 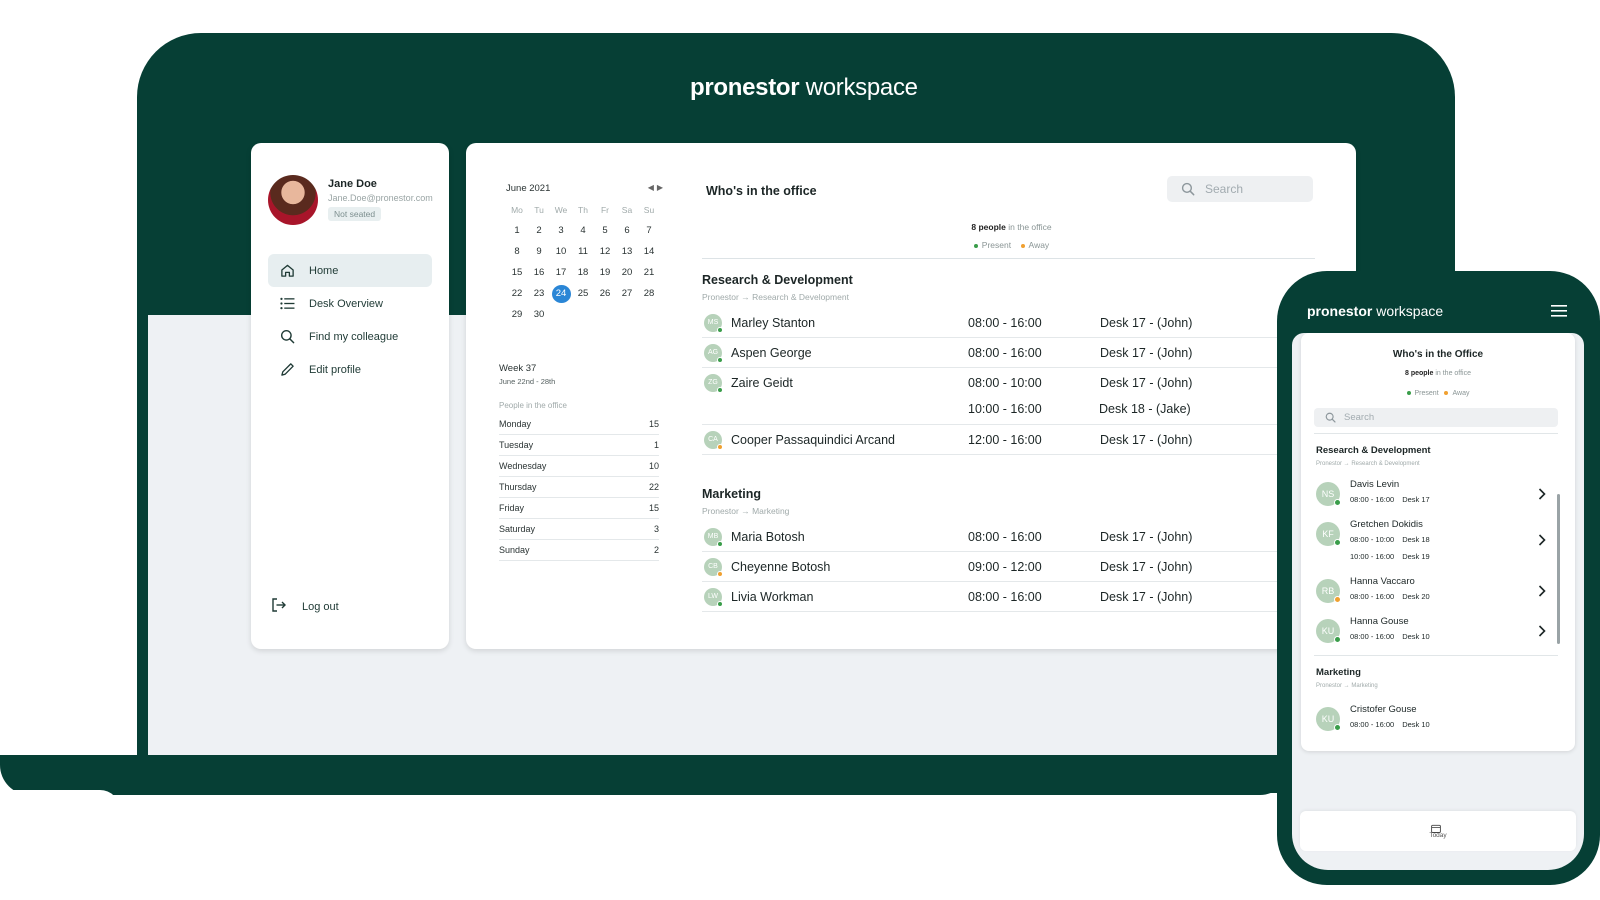 I want to click on calendar-day: 20, so click(x=627, y=273).